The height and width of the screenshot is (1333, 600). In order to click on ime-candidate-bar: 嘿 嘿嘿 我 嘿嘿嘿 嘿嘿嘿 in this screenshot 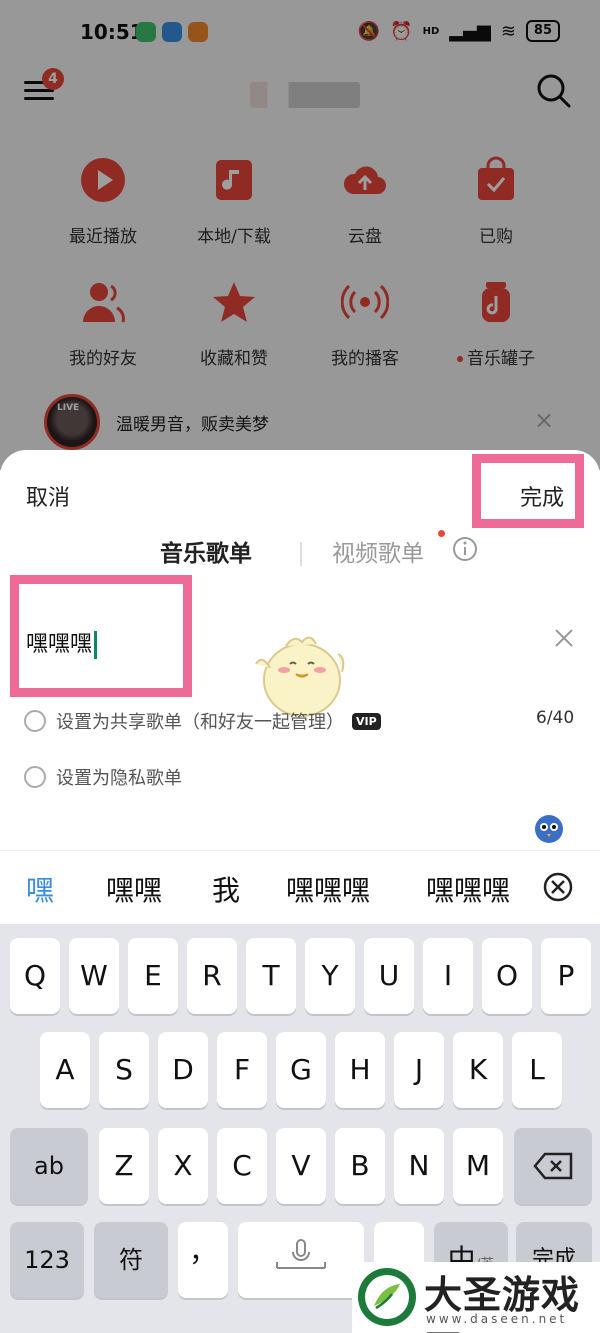, I will do `click(300, 887)`.